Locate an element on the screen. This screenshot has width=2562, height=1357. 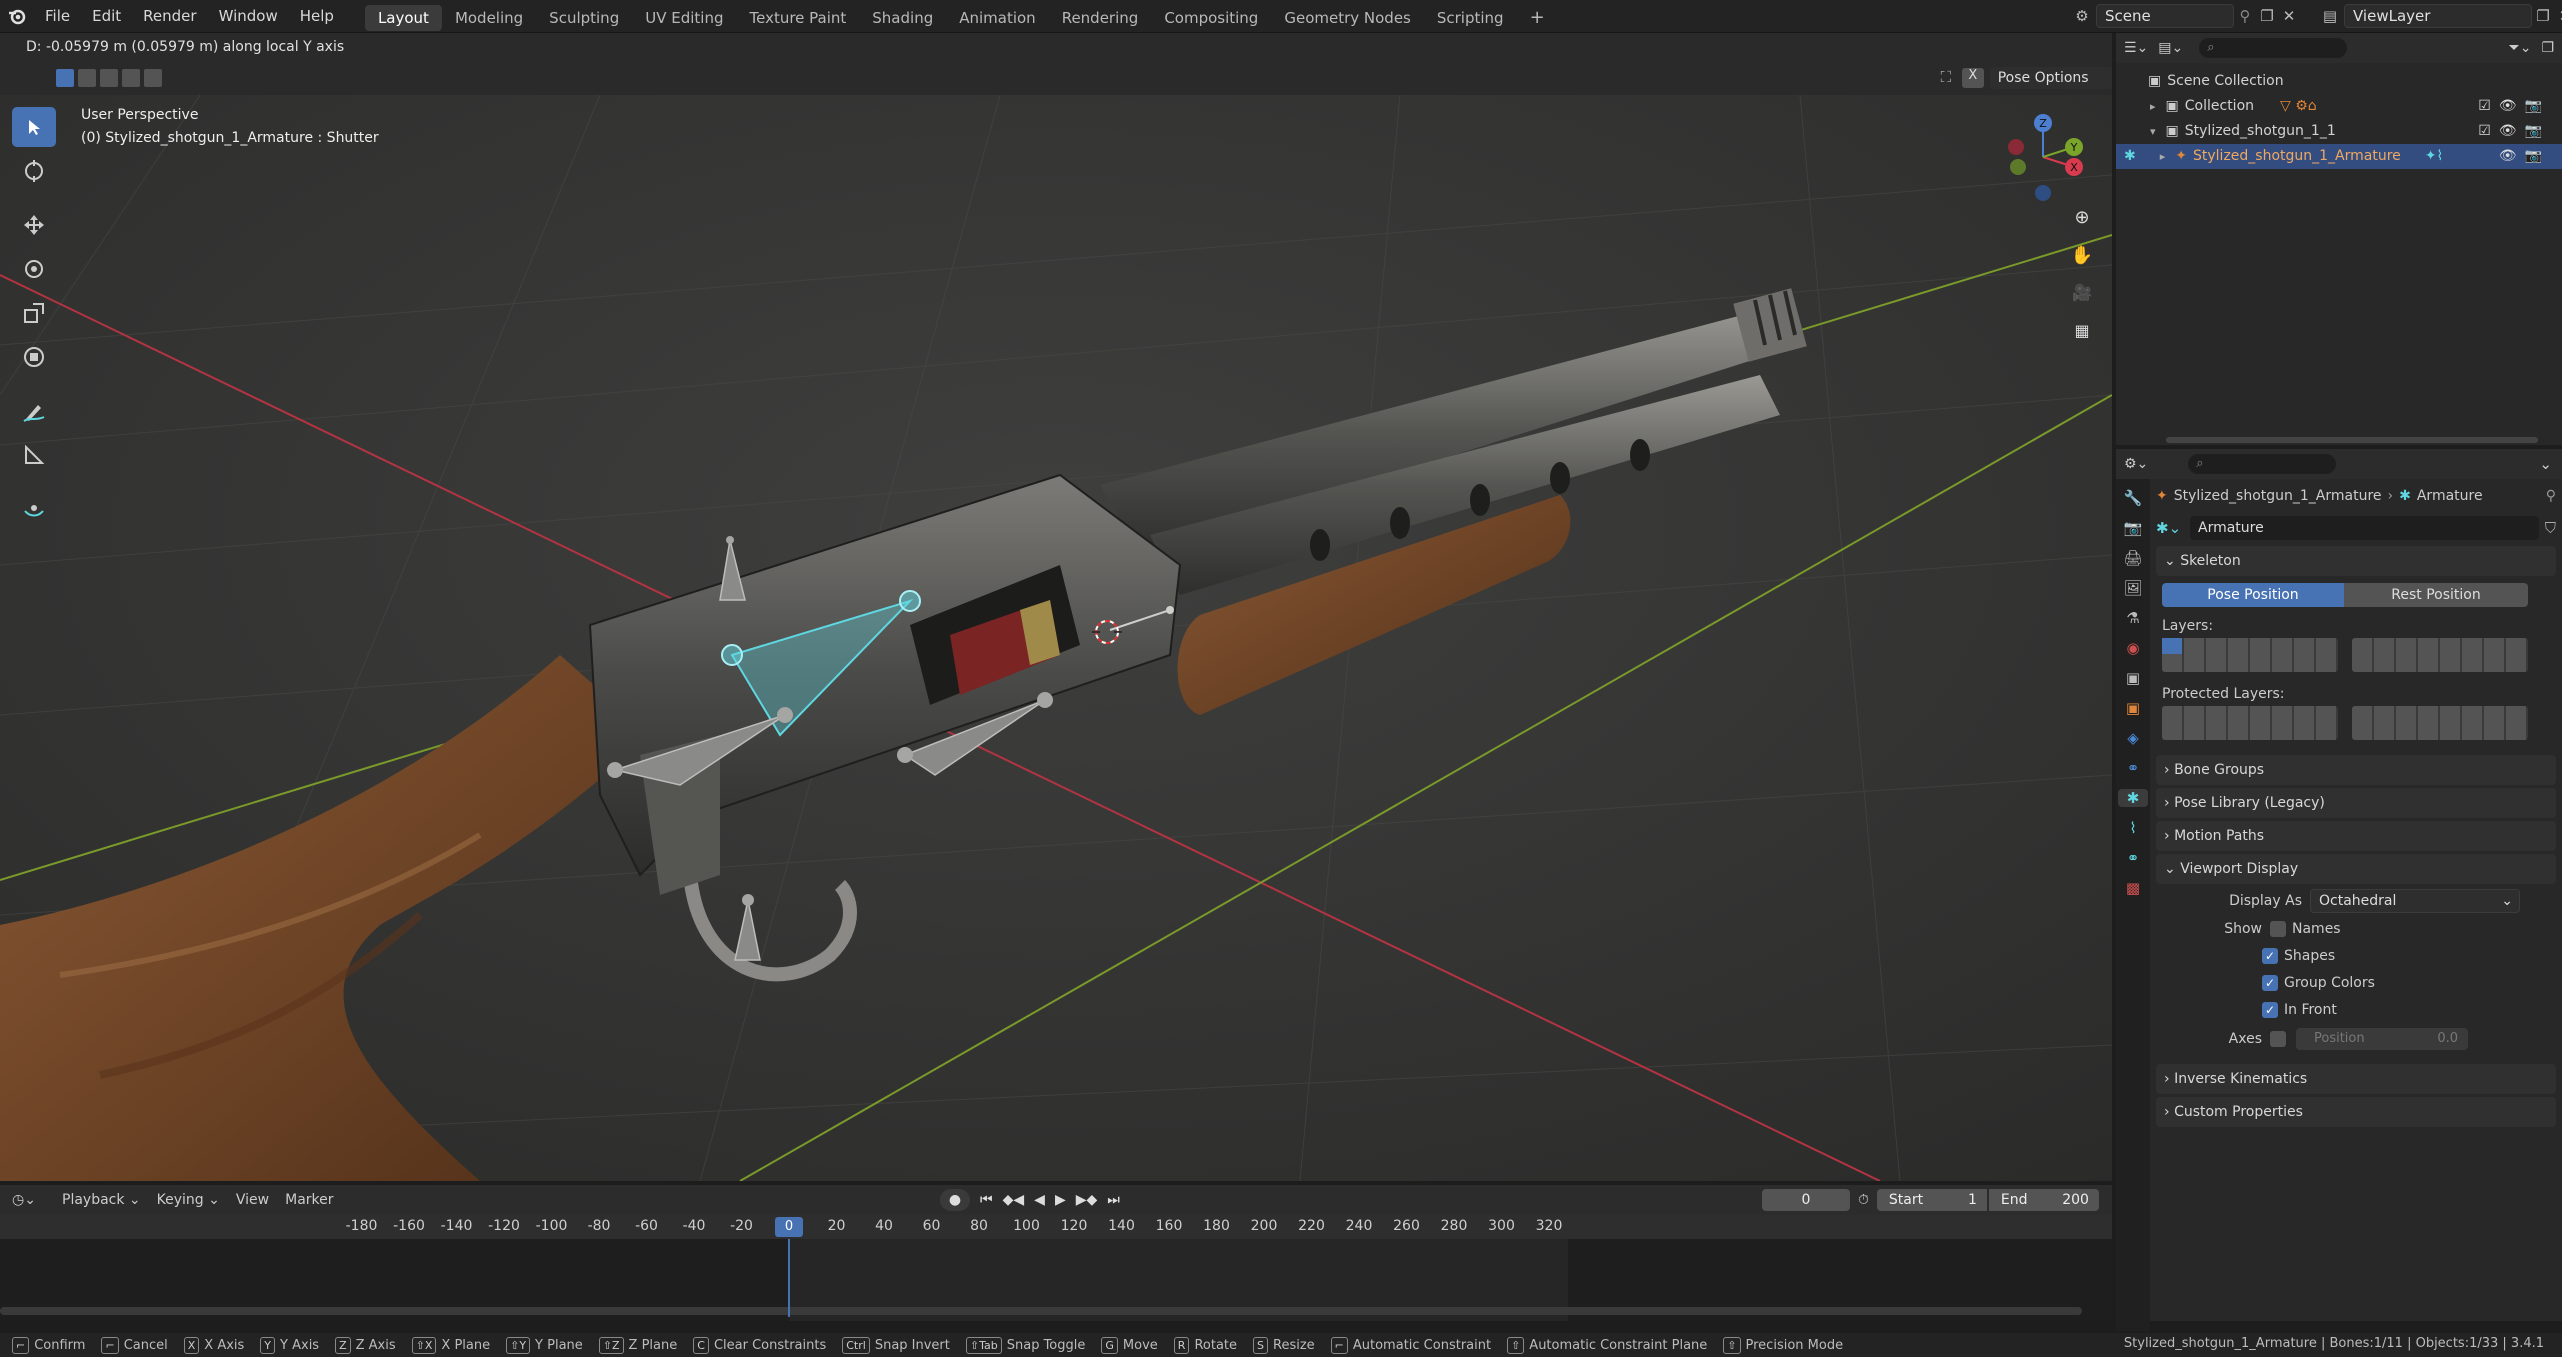
expand-arrow-icon: ▸ is located at coordinates (2163, 156).